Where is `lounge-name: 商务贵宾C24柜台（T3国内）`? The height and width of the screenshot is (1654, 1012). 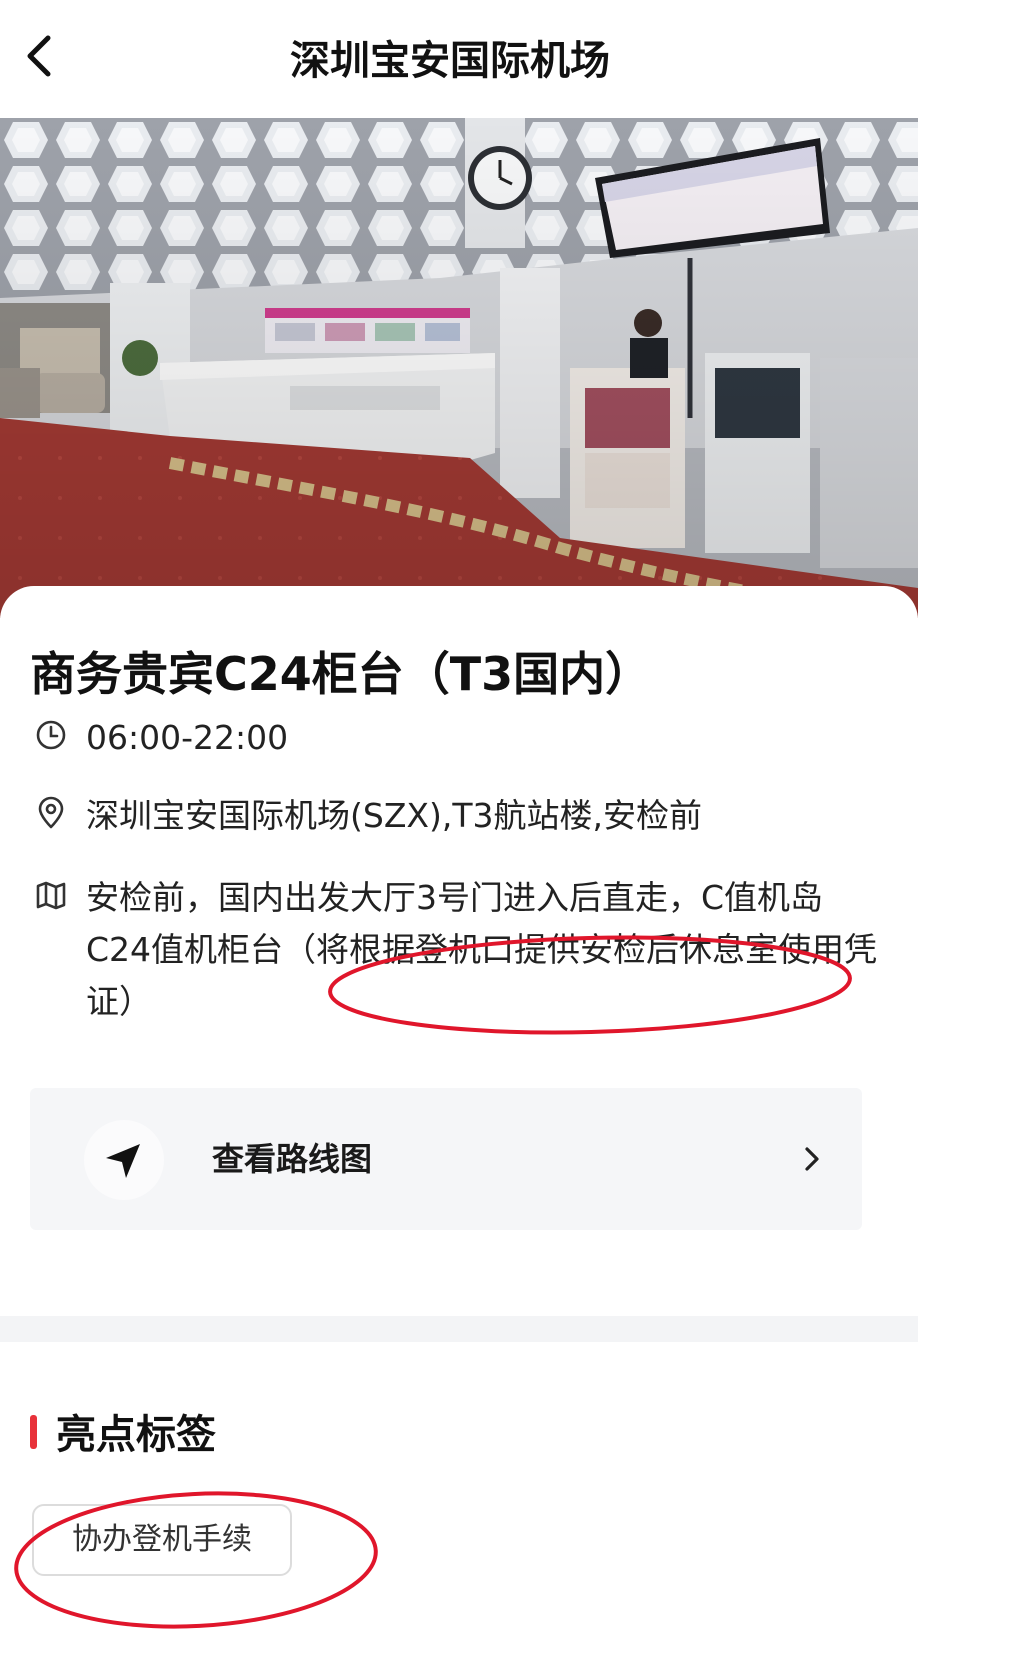
lounge-name: 商务贵宾C24柜台（T3国内） is located at coordinates (341, 674).